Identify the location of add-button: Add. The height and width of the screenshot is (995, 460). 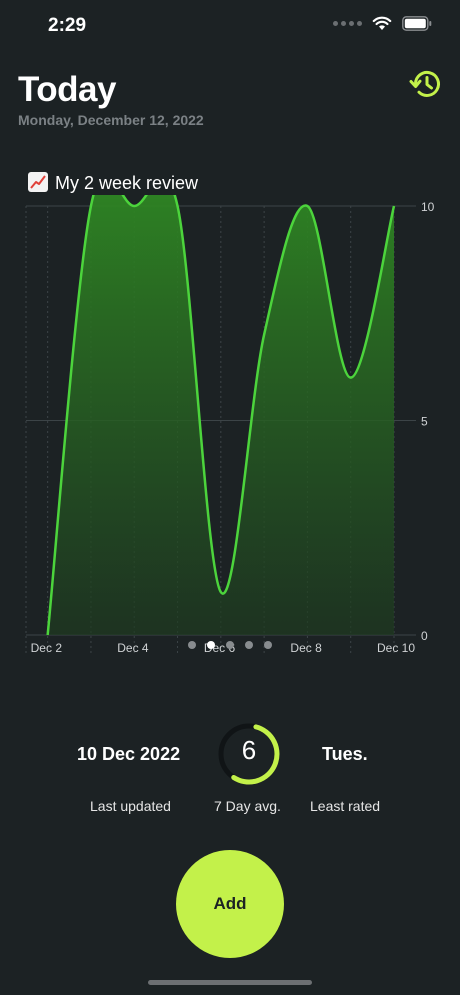
(230, 904).